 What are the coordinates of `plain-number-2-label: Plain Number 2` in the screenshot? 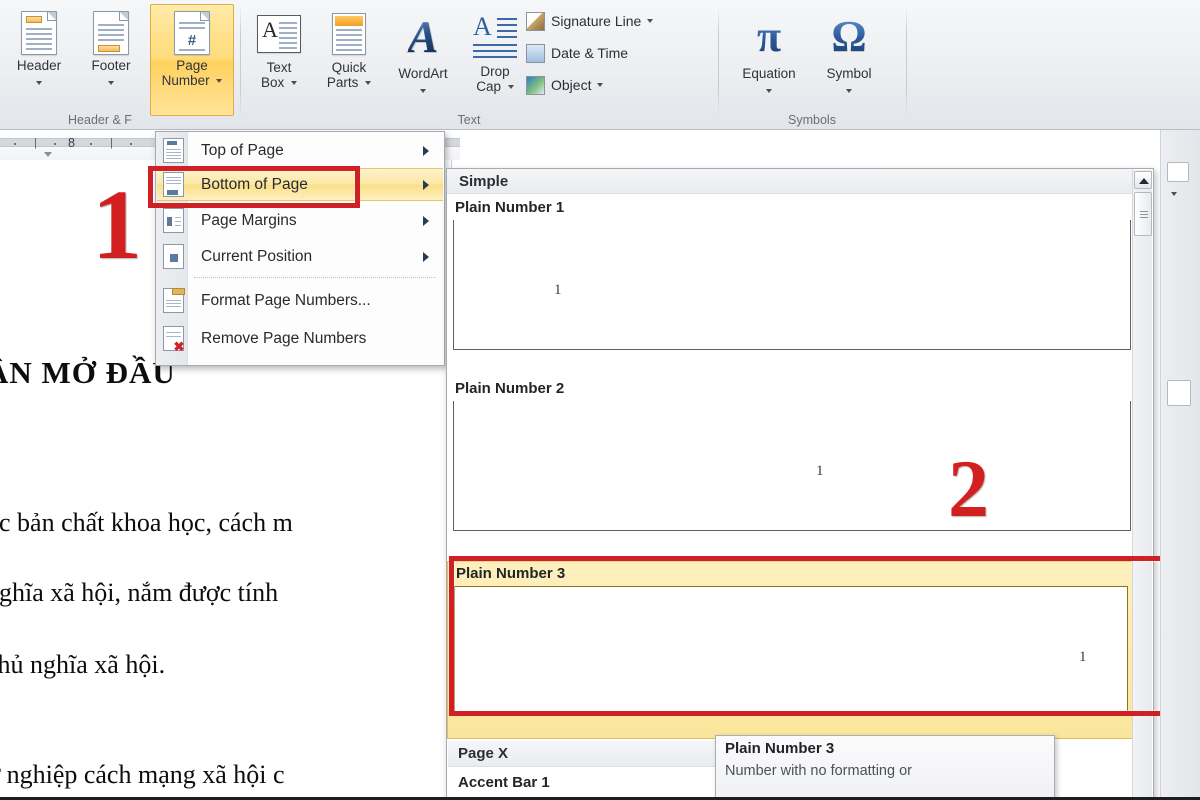 It's located at (510, 388).